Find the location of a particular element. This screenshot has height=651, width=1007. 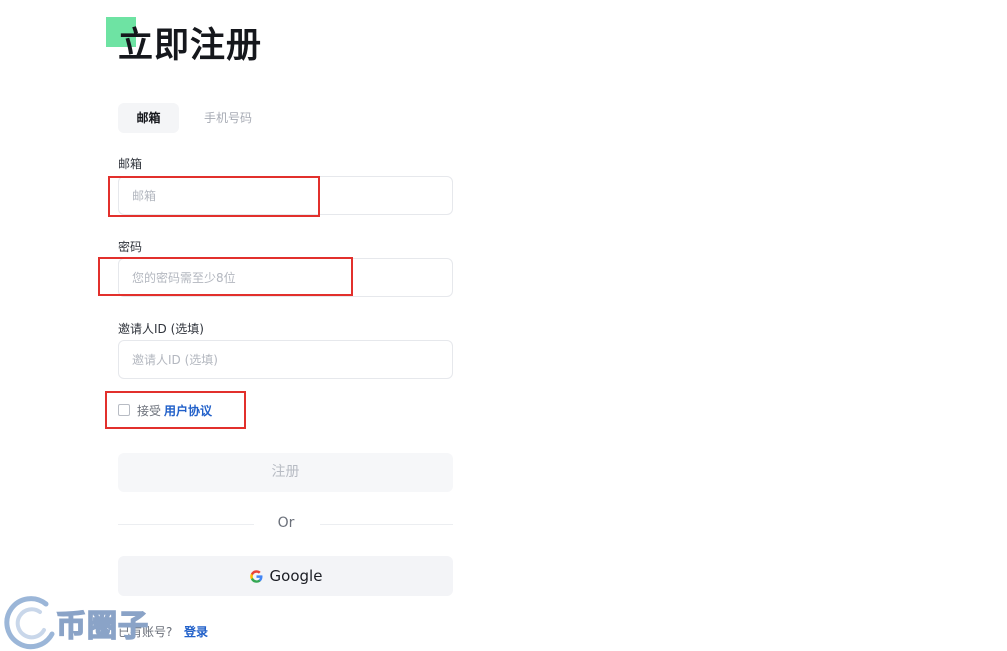

register-button: 注册 is located at coordinates (285, 472).